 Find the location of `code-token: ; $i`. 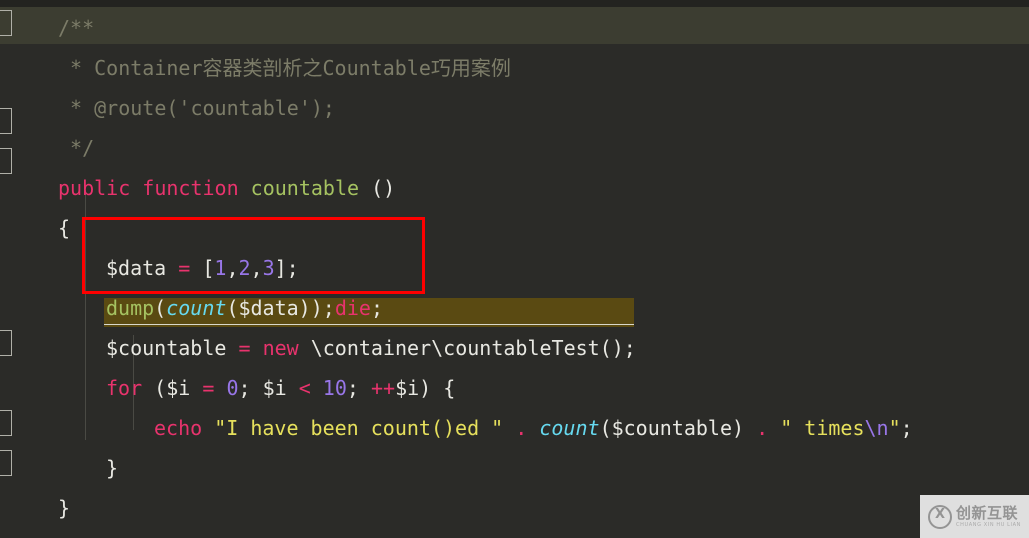

code-token: ; $i is located at coordinates (268, 388).